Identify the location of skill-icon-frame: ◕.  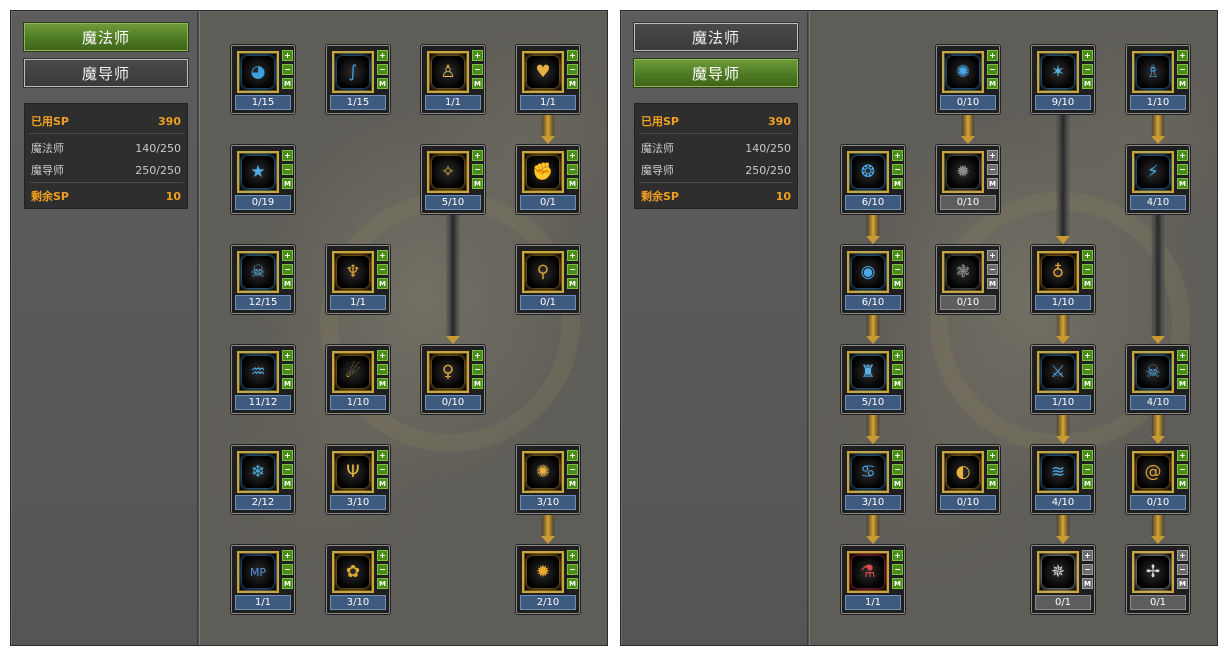
(258, 72).